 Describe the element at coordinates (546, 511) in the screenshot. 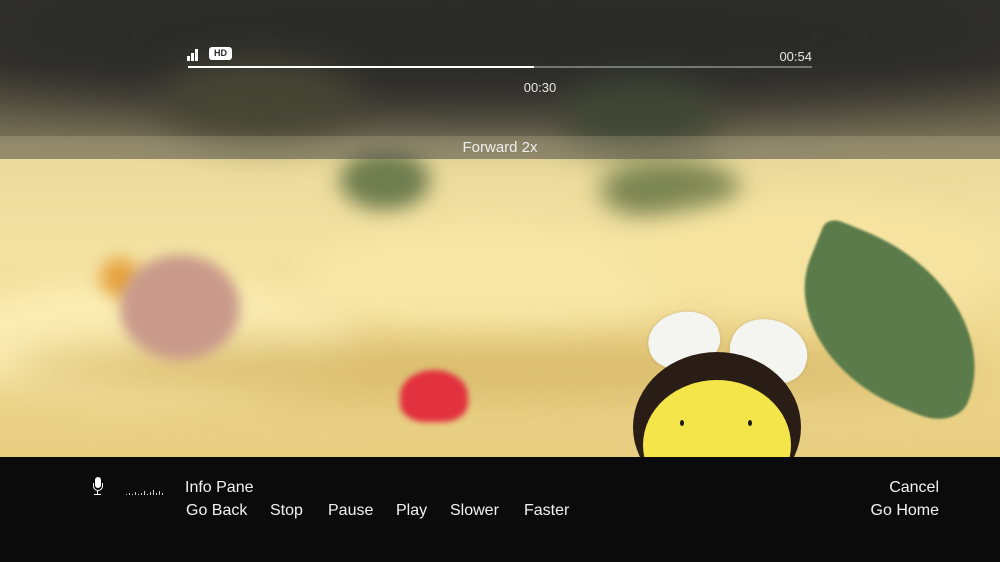

I see `voice-command-faster: Faster` at that location.